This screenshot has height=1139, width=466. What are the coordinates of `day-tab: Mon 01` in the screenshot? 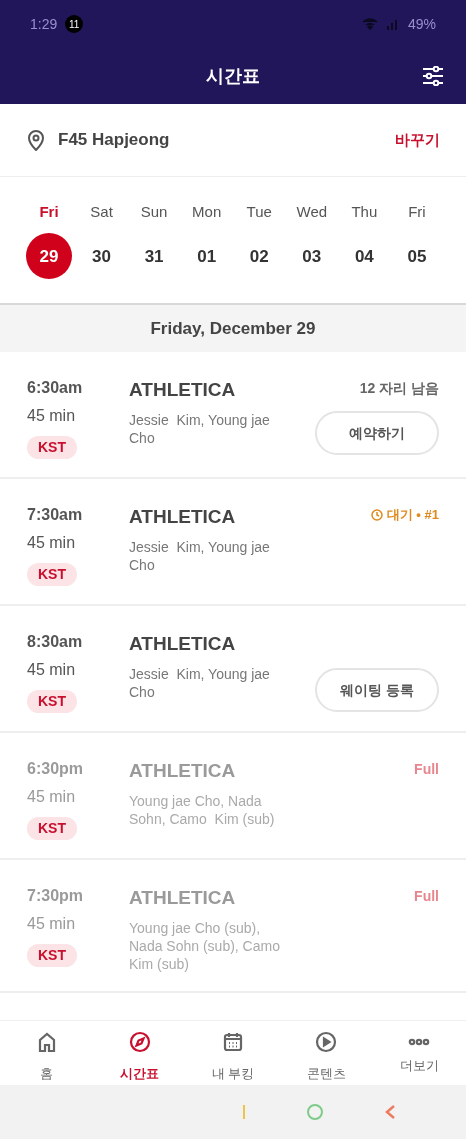 It's located at (206, 240).